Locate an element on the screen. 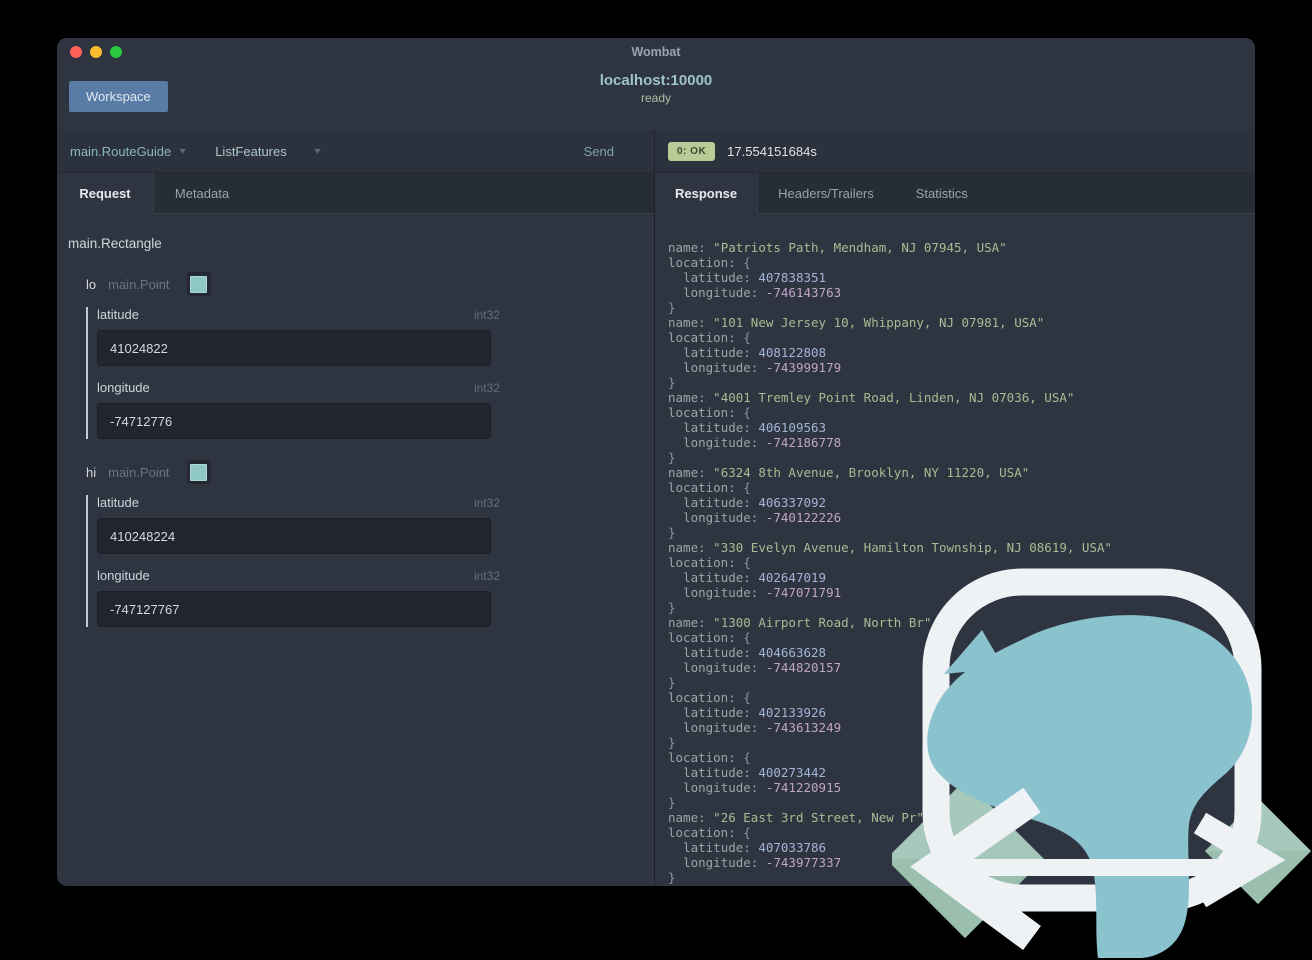 The image size is (1312, 960). header: Workspace localhost:10000 ready is located at coordinates (656, 98).